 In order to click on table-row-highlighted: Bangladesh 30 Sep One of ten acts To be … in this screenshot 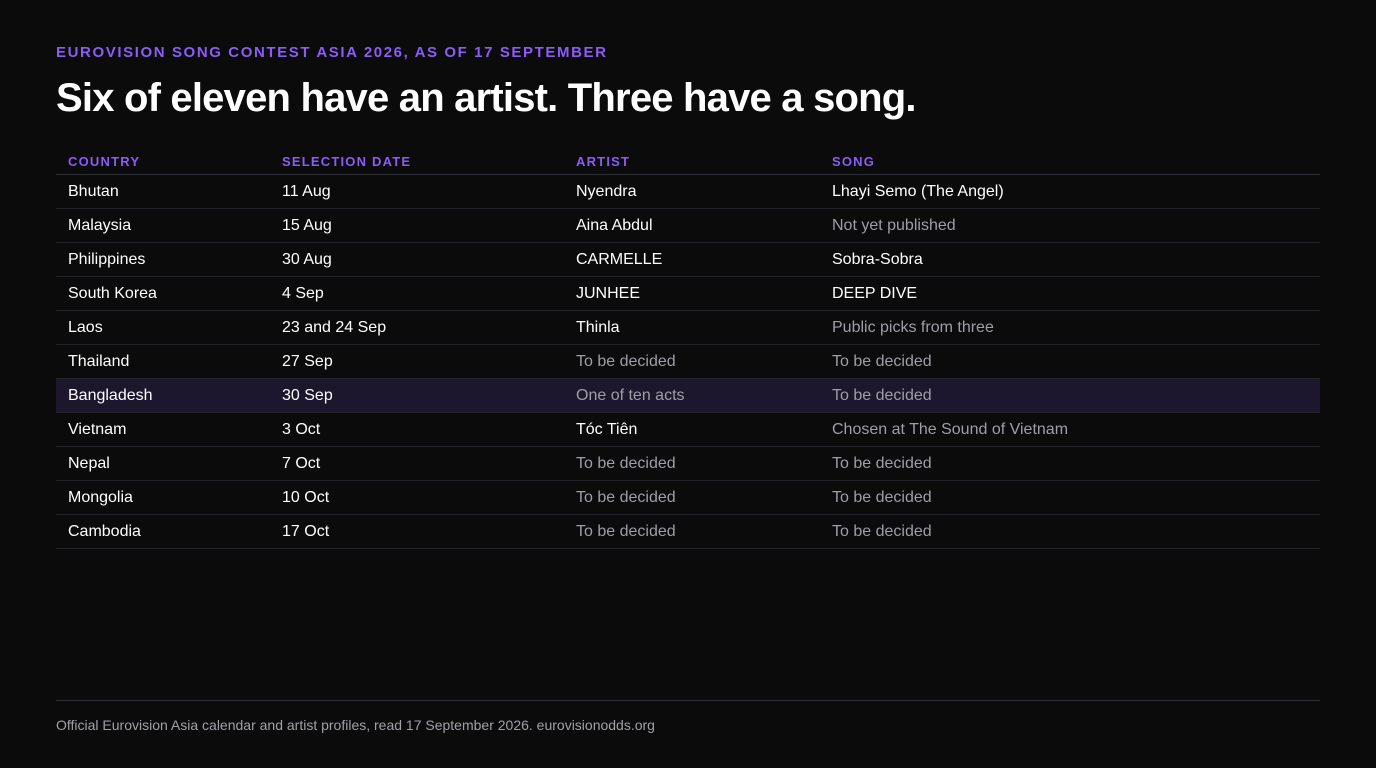, I will do `click(688, 395)`.